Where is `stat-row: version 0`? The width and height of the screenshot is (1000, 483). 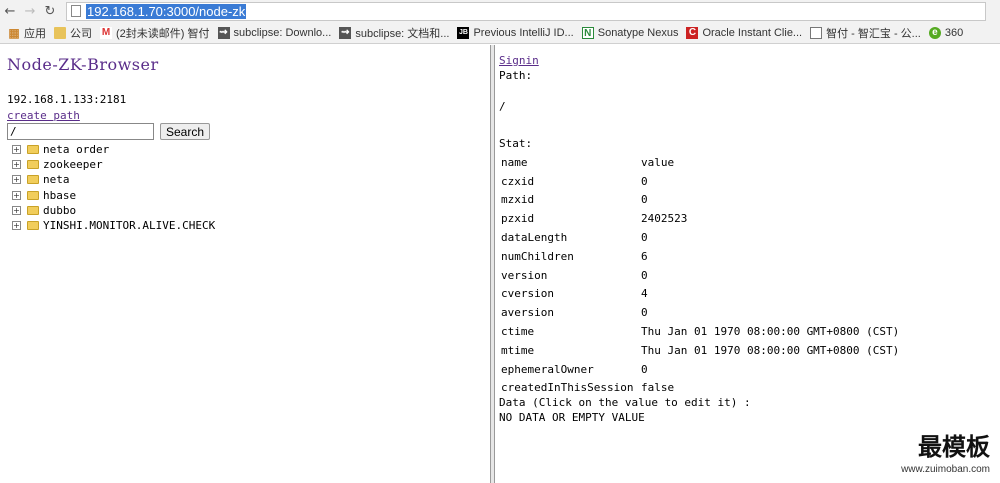 stat-row: version 0 is located at coordinates (574, 275).